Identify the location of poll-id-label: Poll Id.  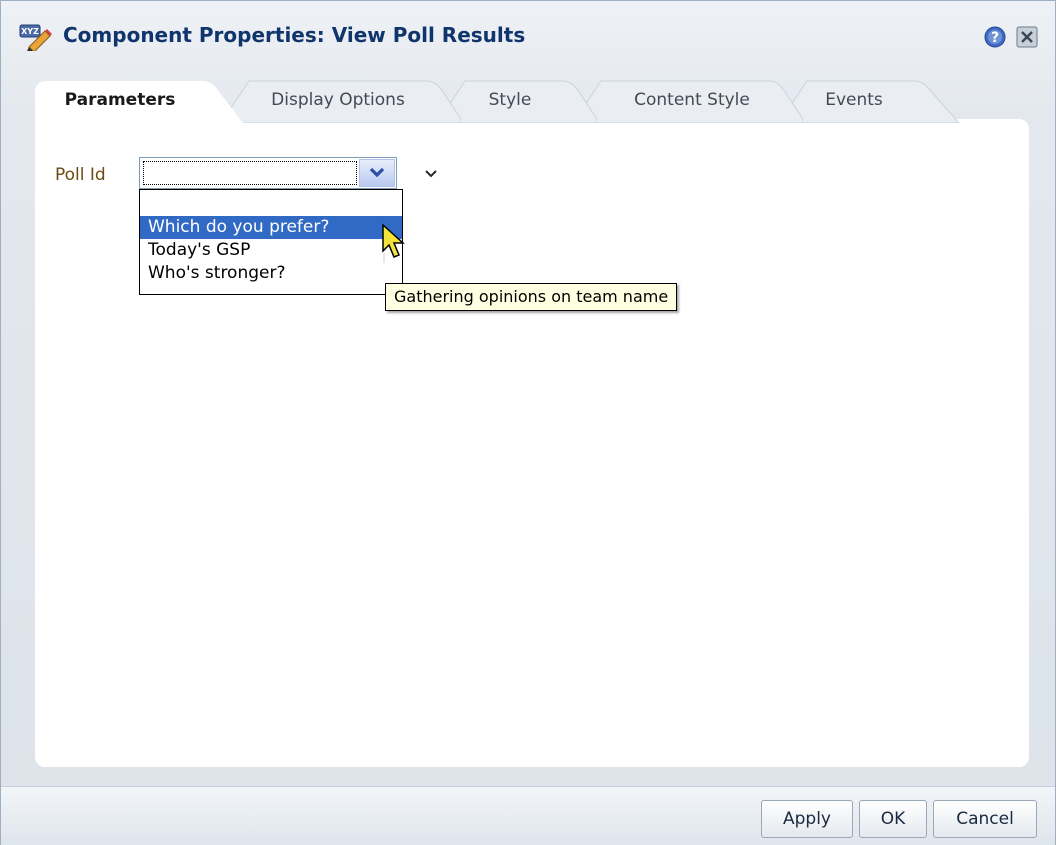
(80, 175).